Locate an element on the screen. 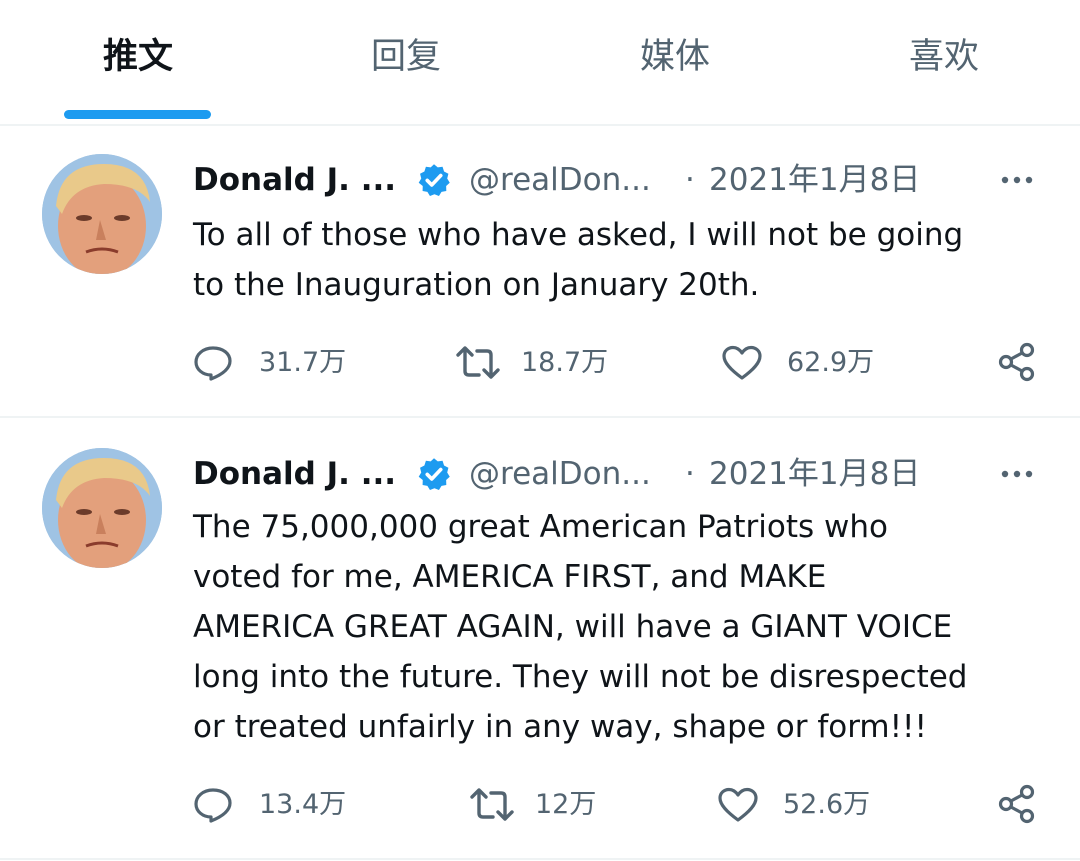 The height and width of the screenshot is (861, 1080). active-tab-indicator is located at coordinates (137, 114).